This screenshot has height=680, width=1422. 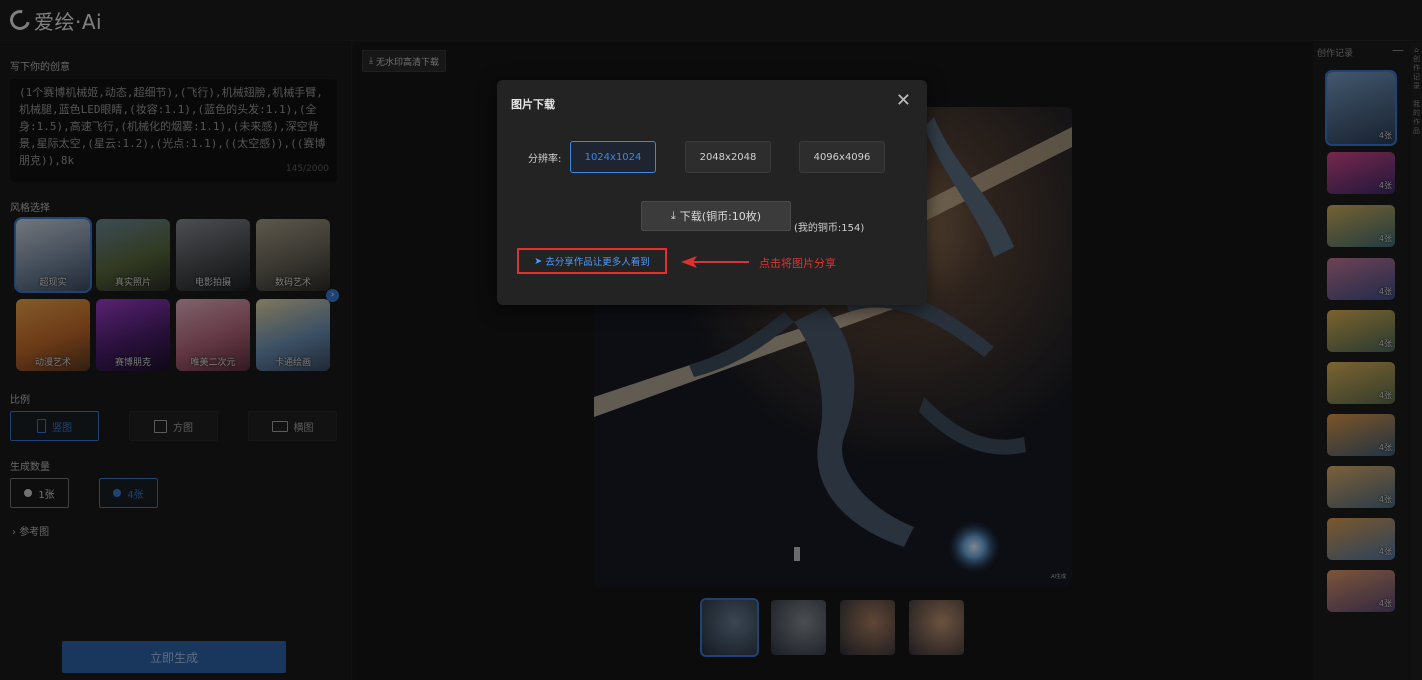 What do you see at coordinates (545, 159) in the screenshot?
I see `resolution-label: 分辨率:` at bounding box center [545, 159].